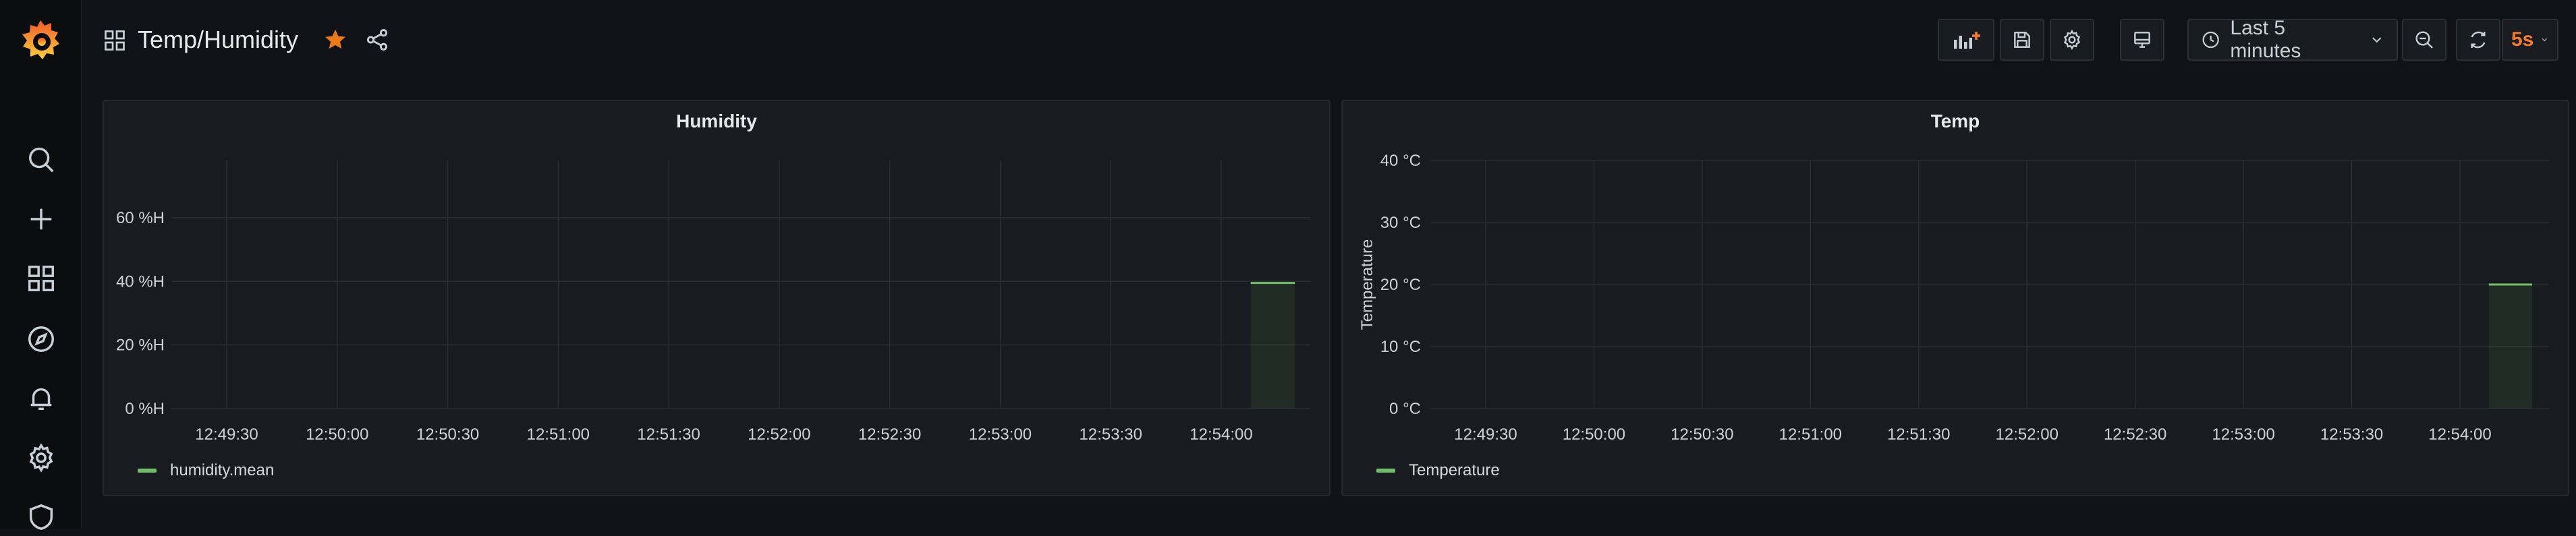 The width and height of the screenshot is (2576, 536). I want to click on y-axis-label: Temperature, so click(1367, 284).